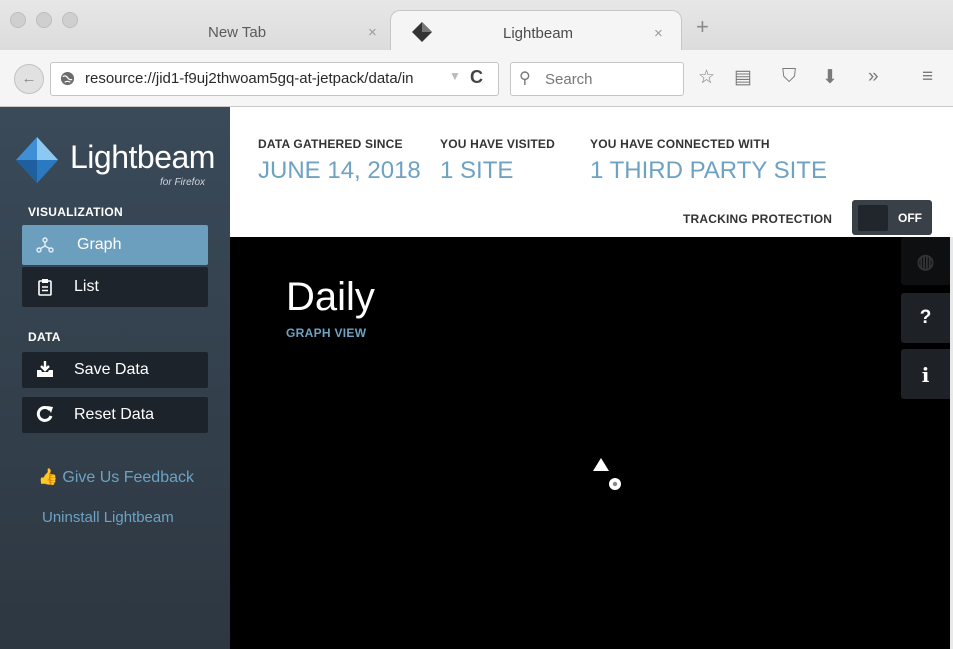 The image size is (953, 649). What do you see at coordinates (111, 369) in the screenshot?
I see `save-data-label: Save Data` at bounding box center [111, 369].